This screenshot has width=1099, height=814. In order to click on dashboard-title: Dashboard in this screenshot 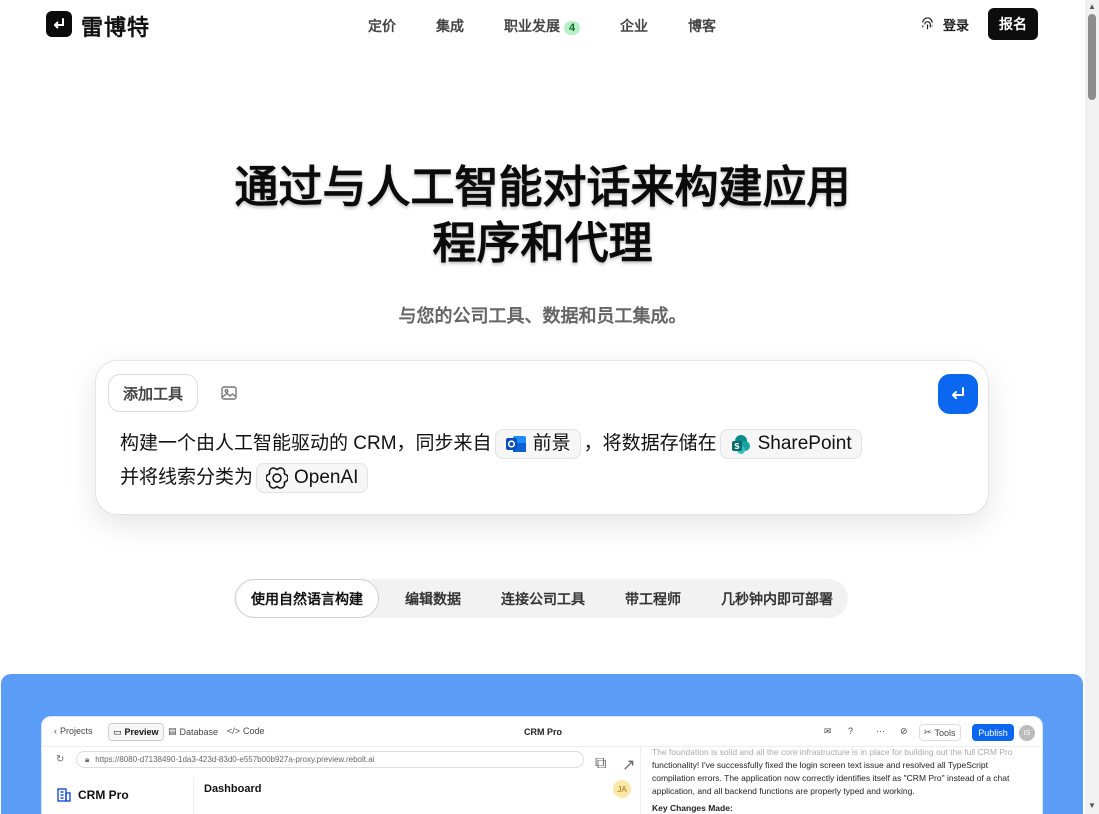, I will do `click(233, 789)`.